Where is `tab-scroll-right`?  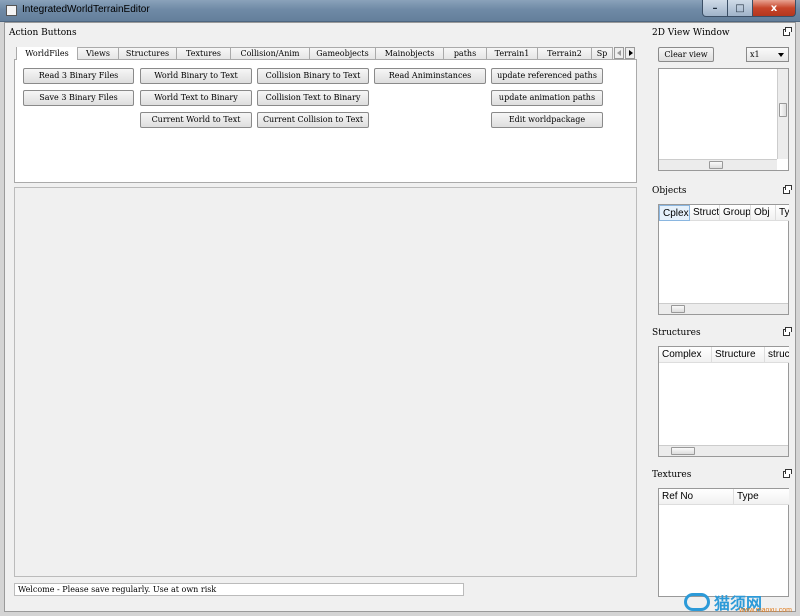
tab-scroll-right is located at coordinates (630, 53).